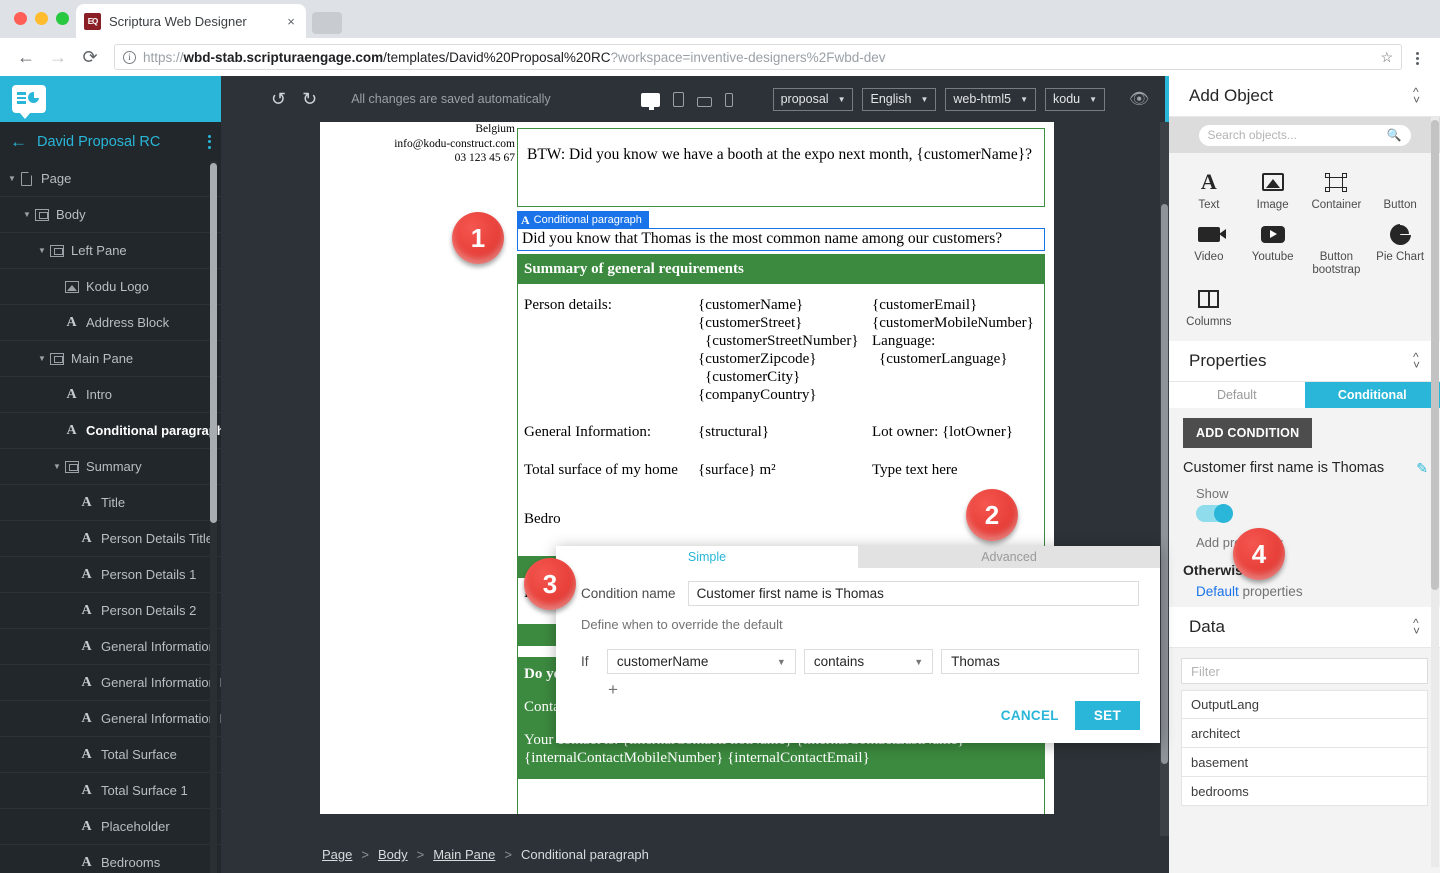  What do you see at coordinates (860, 690) in the screenshot?
I see `add-condition-row-icon: +` at bounding box center [860, 690].